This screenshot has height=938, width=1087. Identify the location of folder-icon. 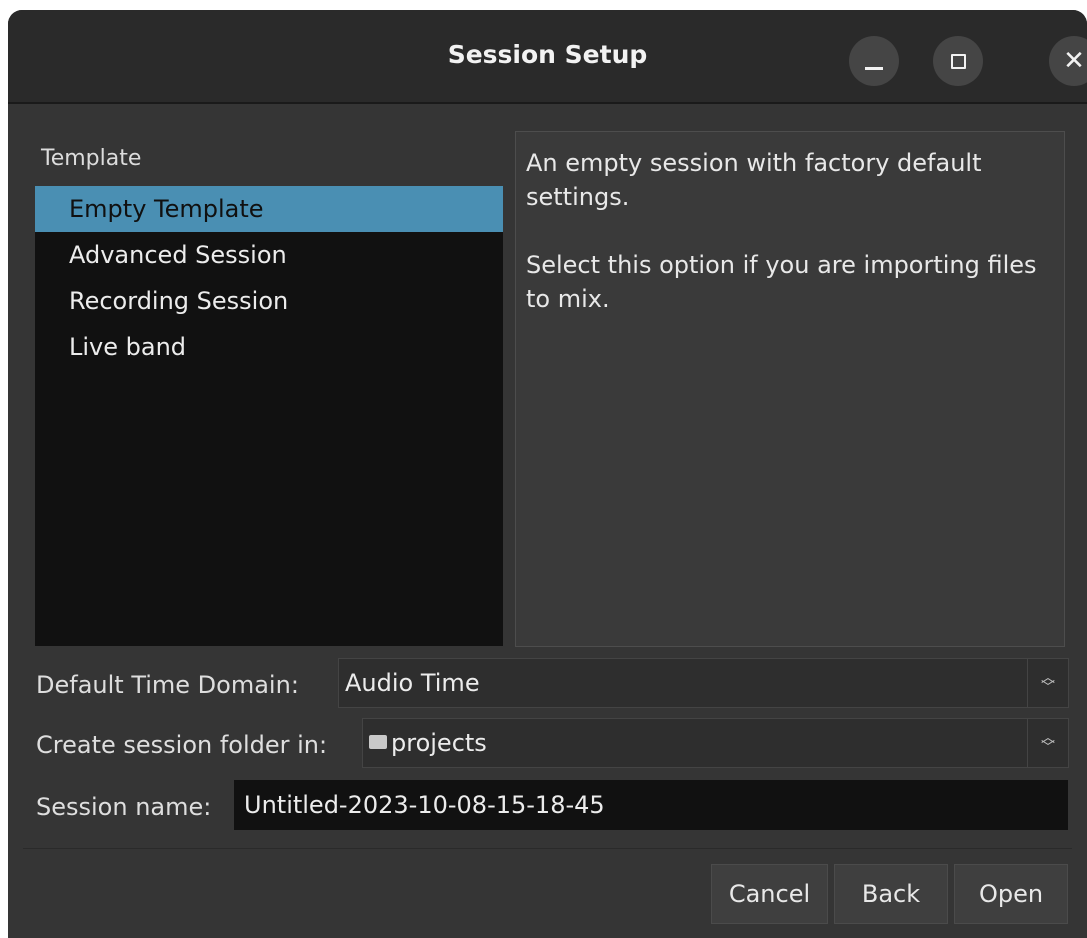
(378, 742).